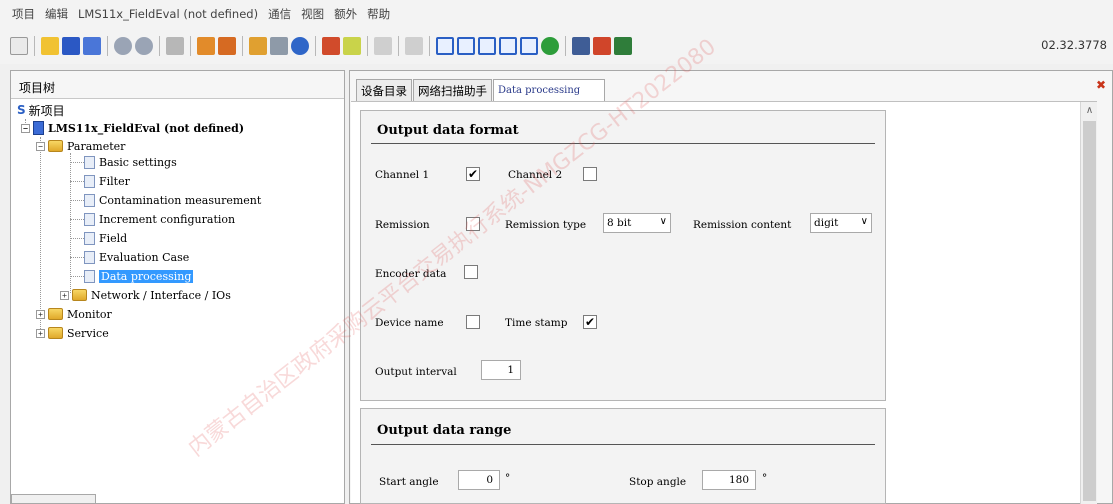  Describe the element at coordinates (139, 276) in the screenshot. I see `tree-item-data-processing: Data processing` at that location.